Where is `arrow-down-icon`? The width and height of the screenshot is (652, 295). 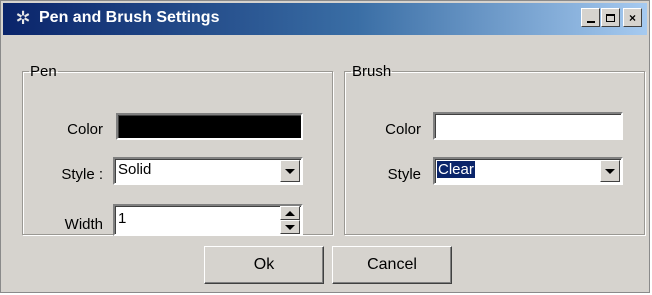
arrow-down-icon is located at coordinates (290, 227).